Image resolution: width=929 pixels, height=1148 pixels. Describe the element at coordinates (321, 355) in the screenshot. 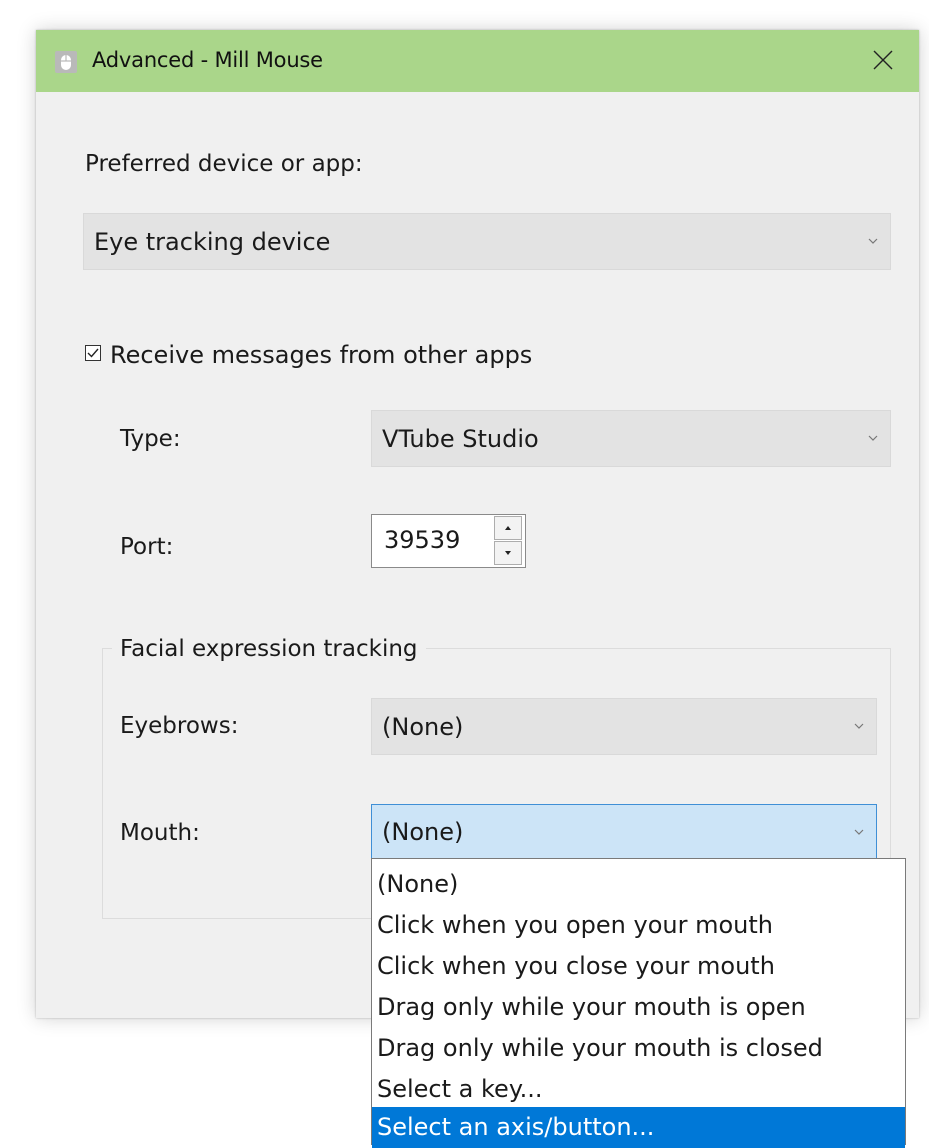

I see `receive-messages-label: Receive messages from other apps` at that location.